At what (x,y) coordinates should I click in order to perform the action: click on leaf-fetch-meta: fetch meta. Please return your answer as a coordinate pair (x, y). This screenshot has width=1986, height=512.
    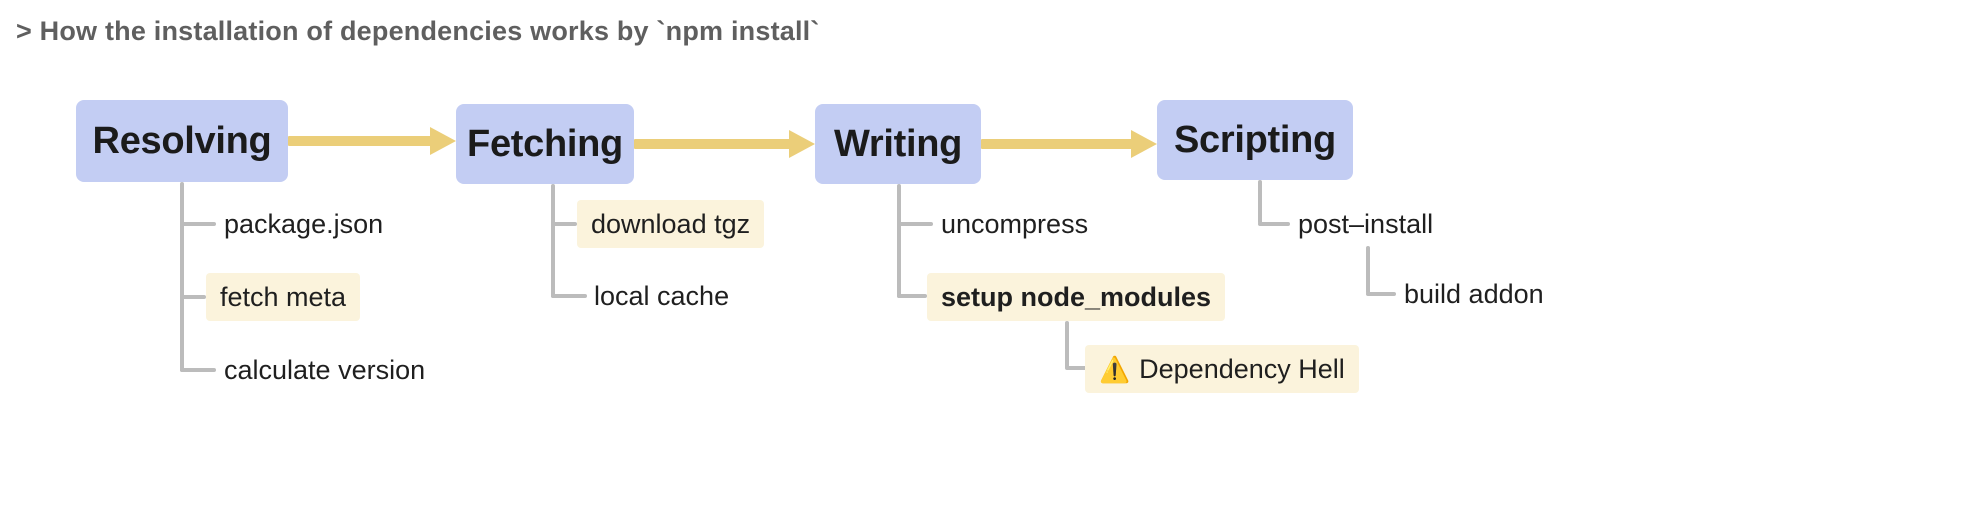
    Looking at the image, I should click on (283, 297).